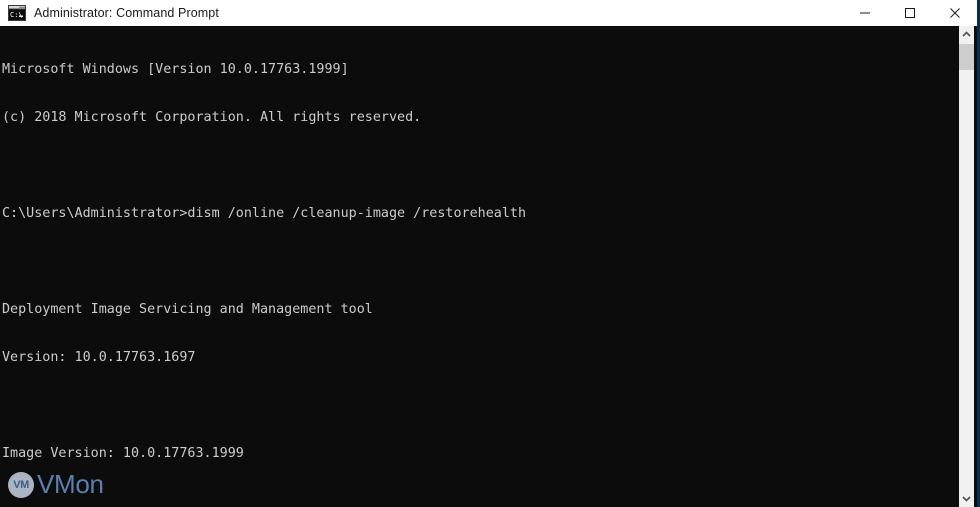  What do you see at coordinates (966, 498) in the screenshot?
I see `scroll-down-arrow-icon` at bounding box center [966, 498].